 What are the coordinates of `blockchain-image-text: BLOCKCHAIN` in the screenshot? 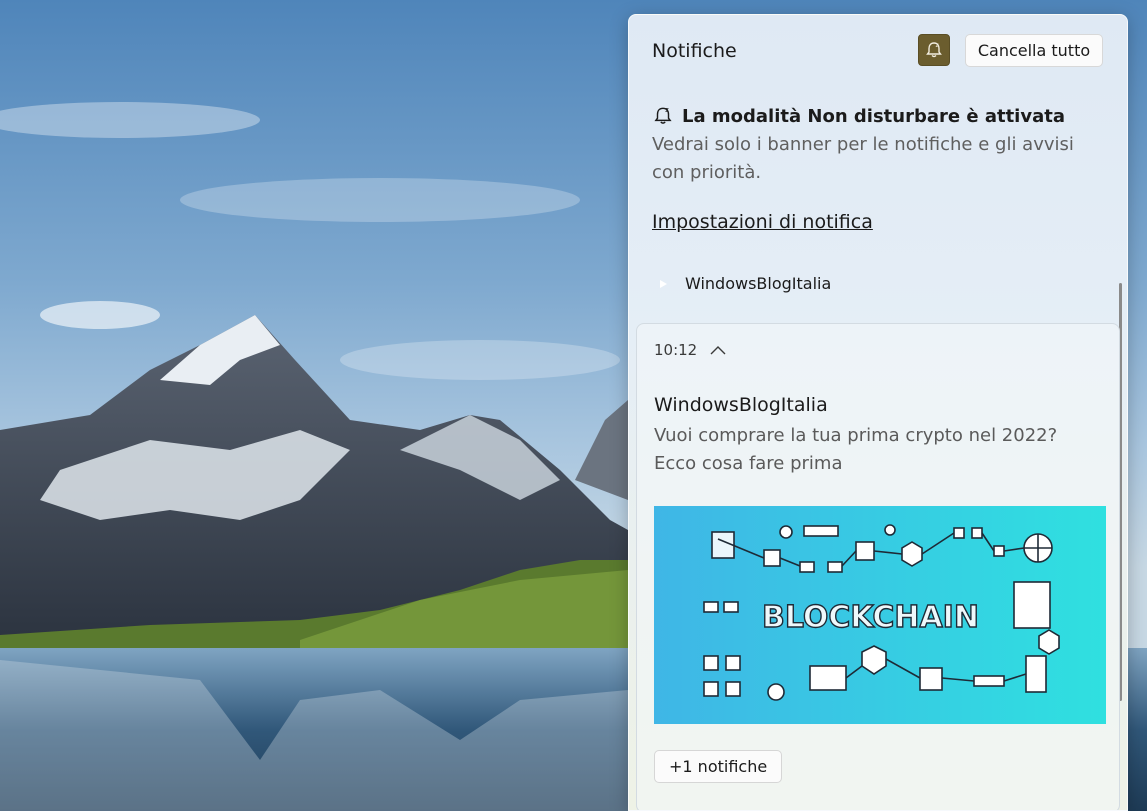 It's located at (870, 617).